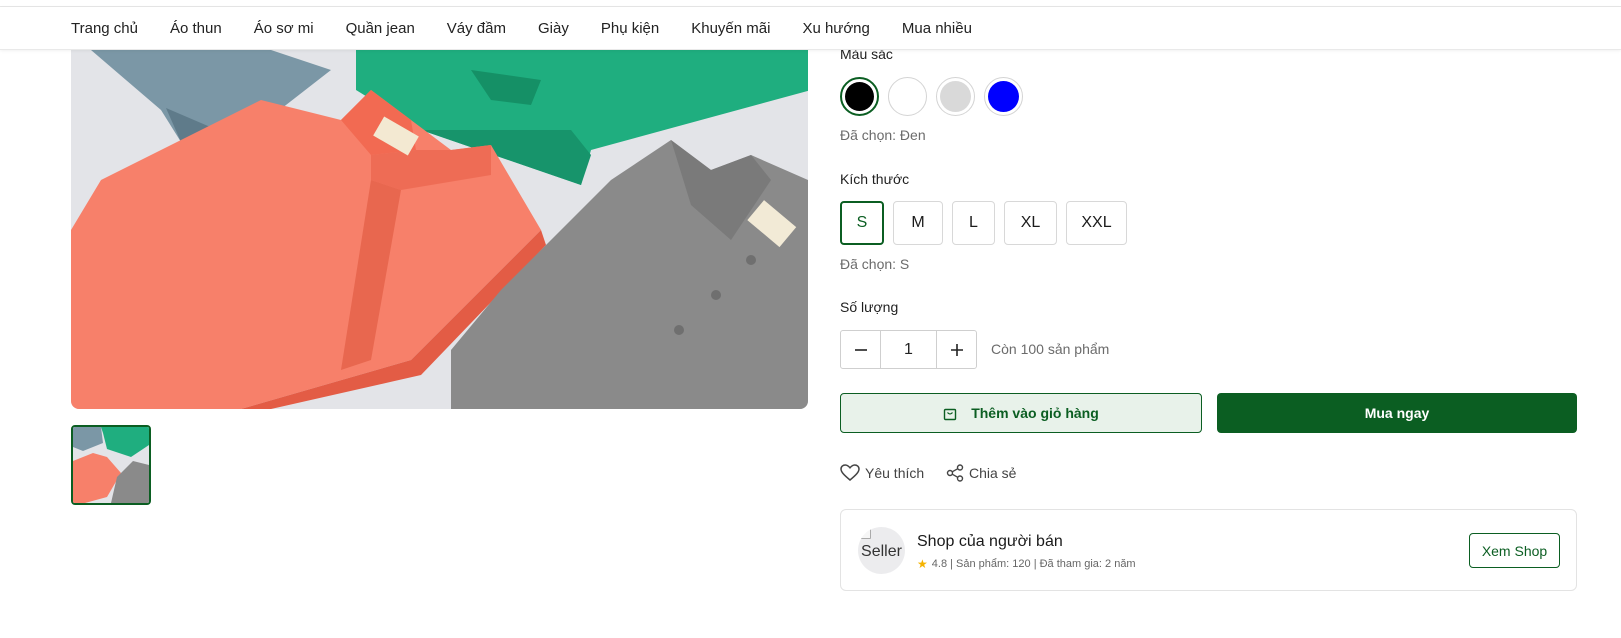 The width and height of the screenshot is (1621, 638). I want to click on product-thumbnail, so click(111, 465).